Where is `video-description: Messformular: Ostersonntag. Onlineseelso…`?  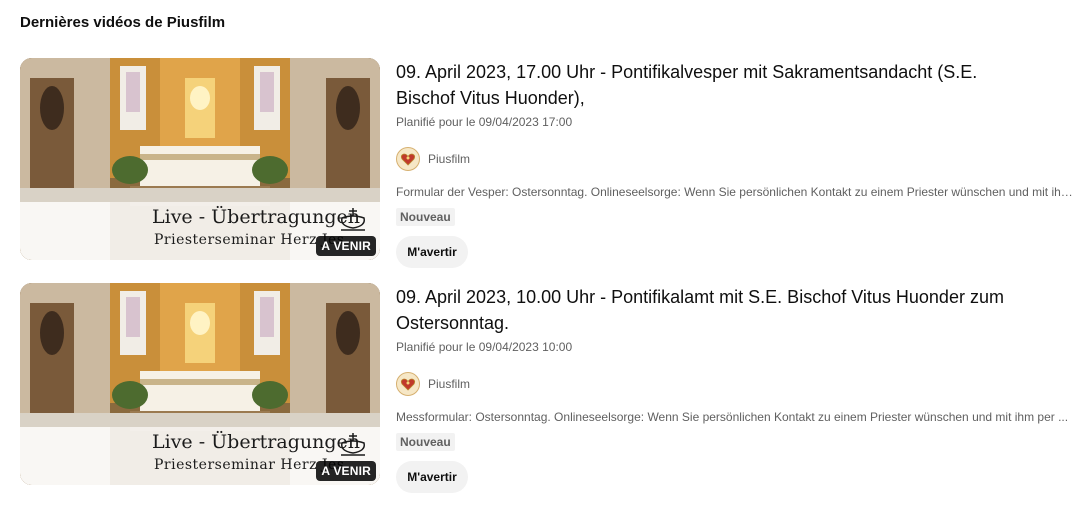 video-description: Messformular: Ostersonntag. Onlineseelso… is located at coordinates (732, 417).